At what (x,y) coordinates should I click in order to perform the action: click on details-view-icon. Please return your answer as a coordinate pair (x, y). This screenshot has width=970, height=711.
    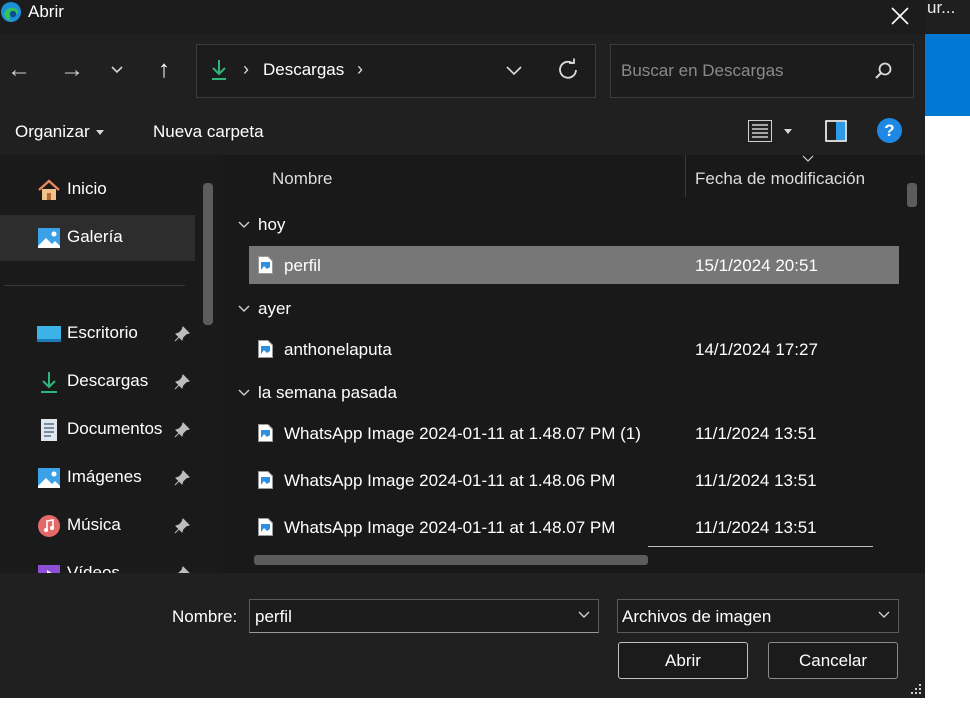
    Looking at the image, I should click on (760, 131).